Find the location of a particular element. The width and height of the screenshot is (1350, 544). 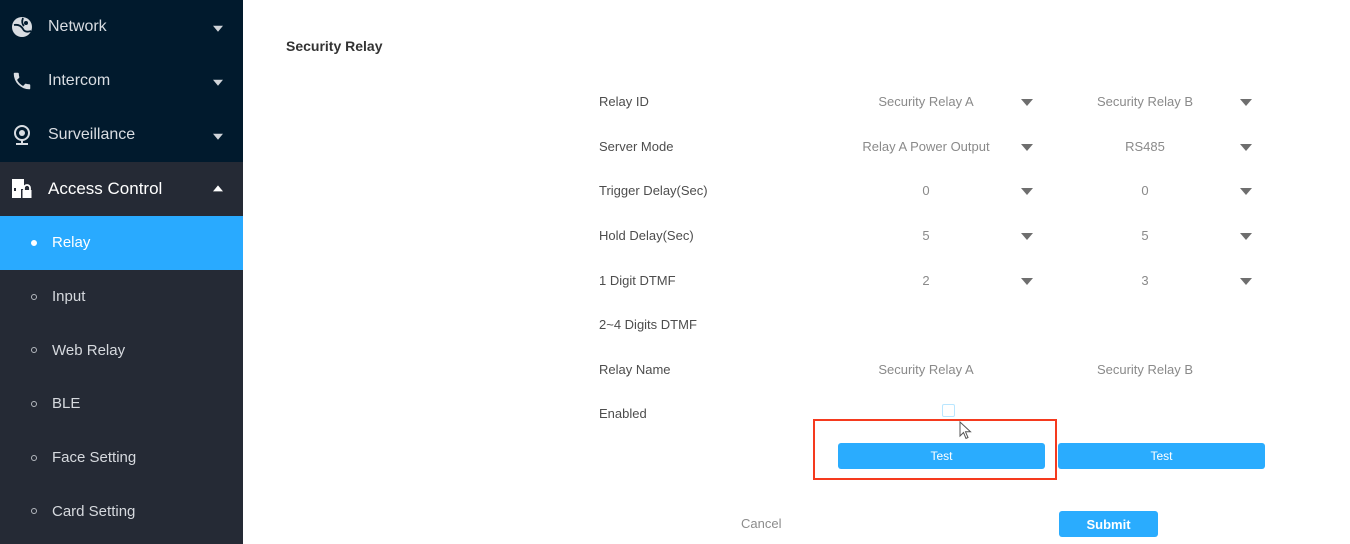

sidebar-group-network: Network is located at coordinates (121, 27).